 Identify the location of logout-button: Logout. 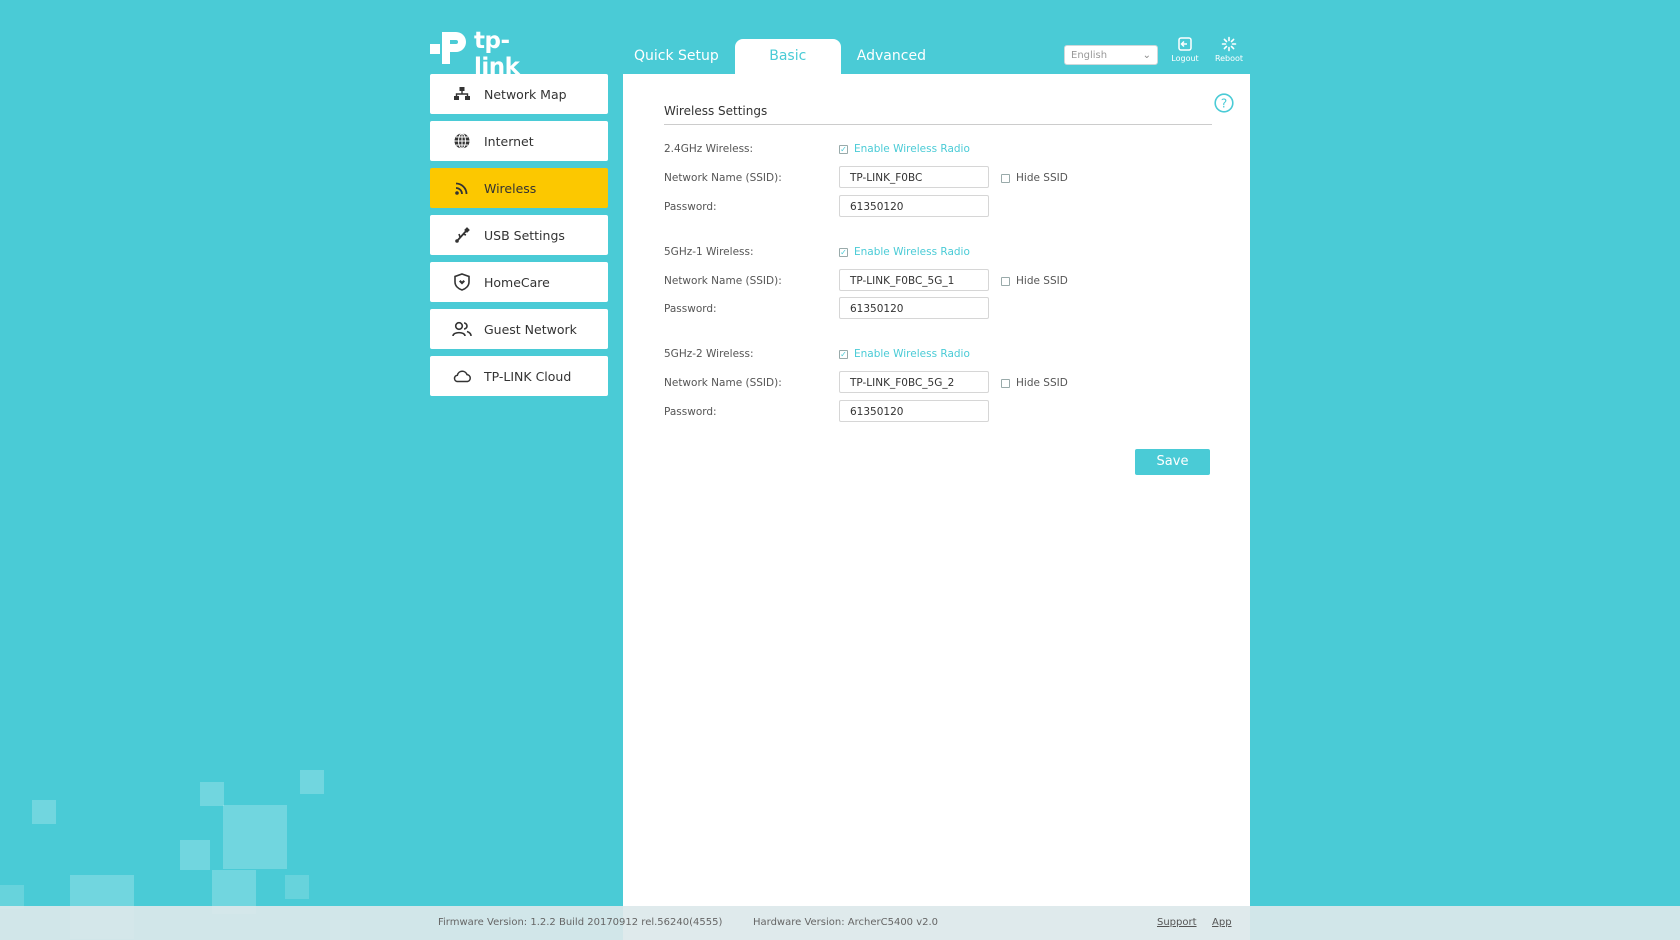
(1185, 49).